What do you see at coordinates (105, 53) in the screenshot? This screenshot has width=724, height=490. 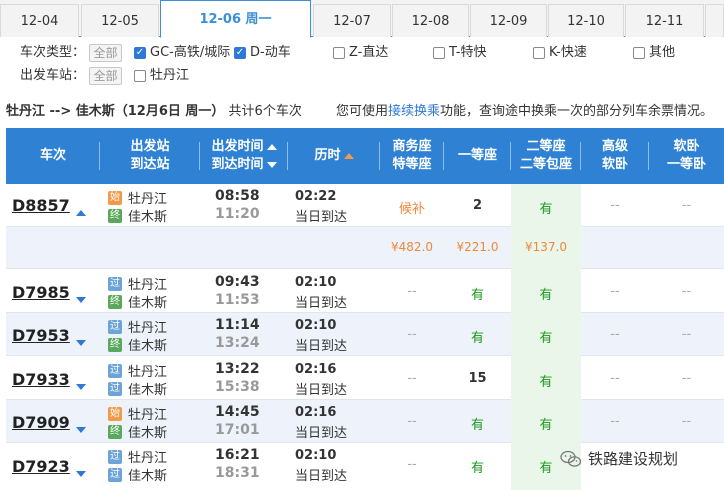 I see `train-type-all-button: 全部` at bounding box center [105, 53].